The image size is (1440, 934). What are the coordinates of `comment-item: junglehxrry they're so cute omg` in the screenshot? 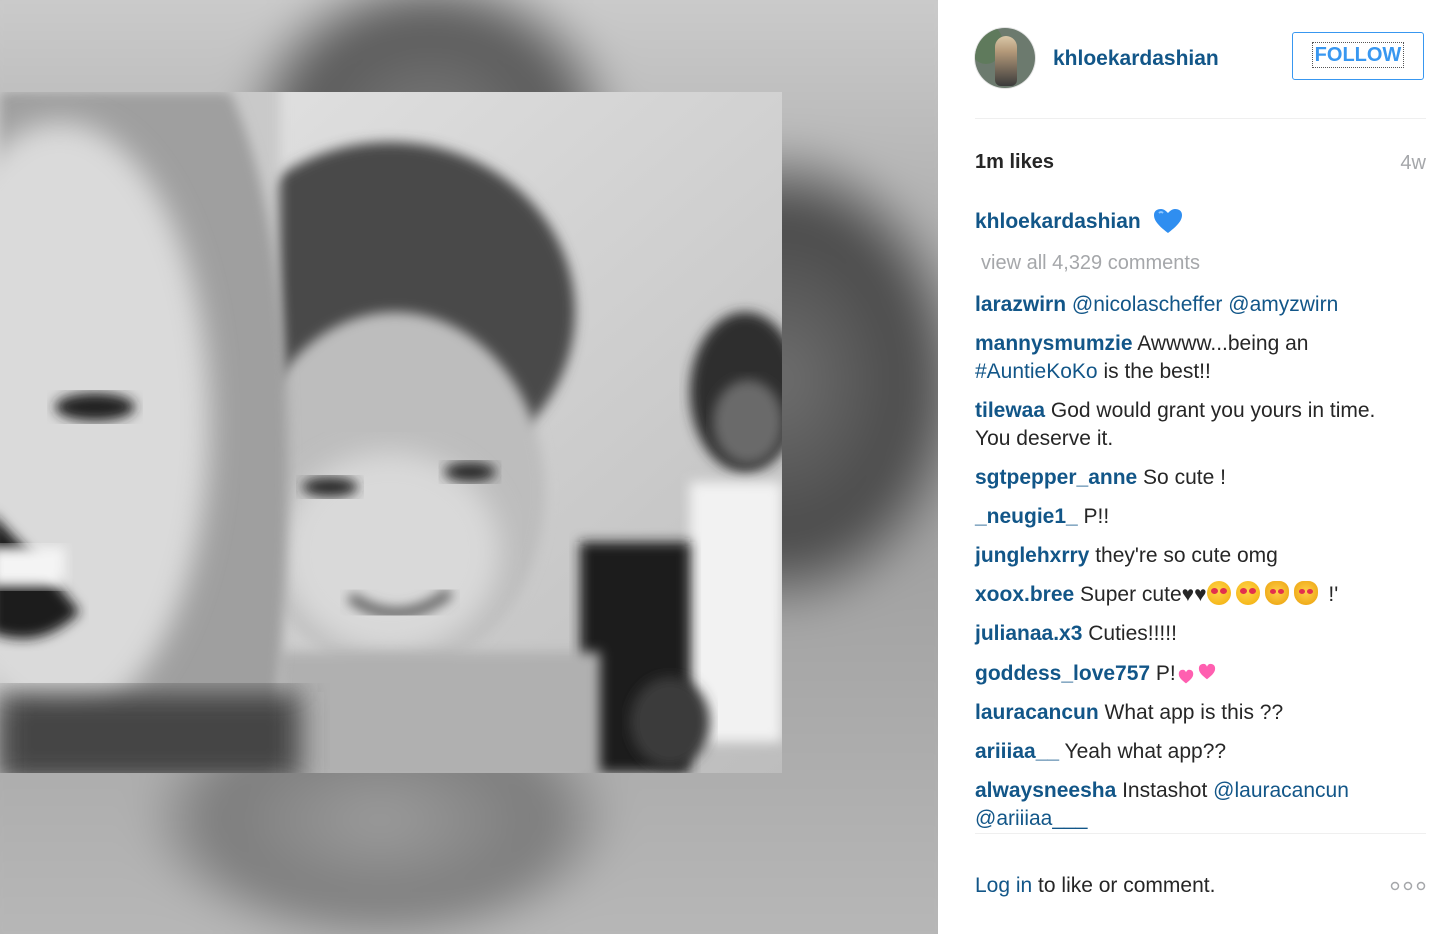 It's located at (1195, 556).